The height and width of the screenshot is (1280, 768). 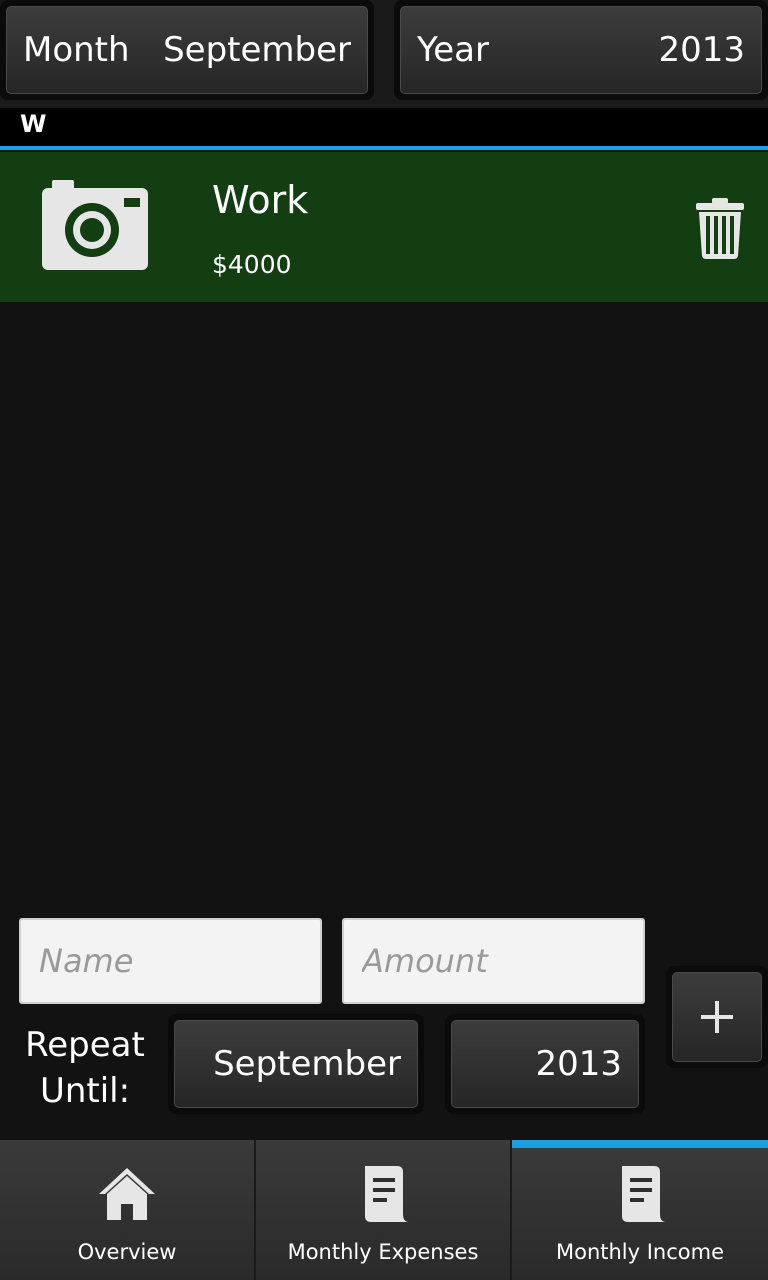 I want to click on tab-monthly-expenses: Monthly Expenses, so click(x=384, y=1210).